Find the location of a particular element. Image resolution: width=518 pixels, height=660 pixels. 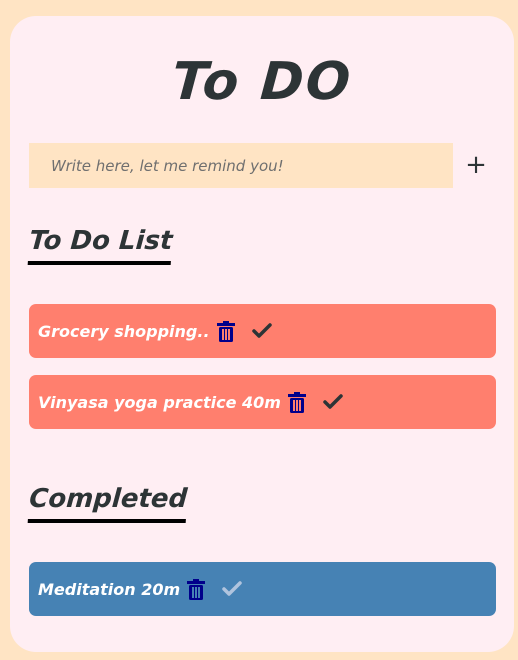

task-input is located at coordinates (241, 165).